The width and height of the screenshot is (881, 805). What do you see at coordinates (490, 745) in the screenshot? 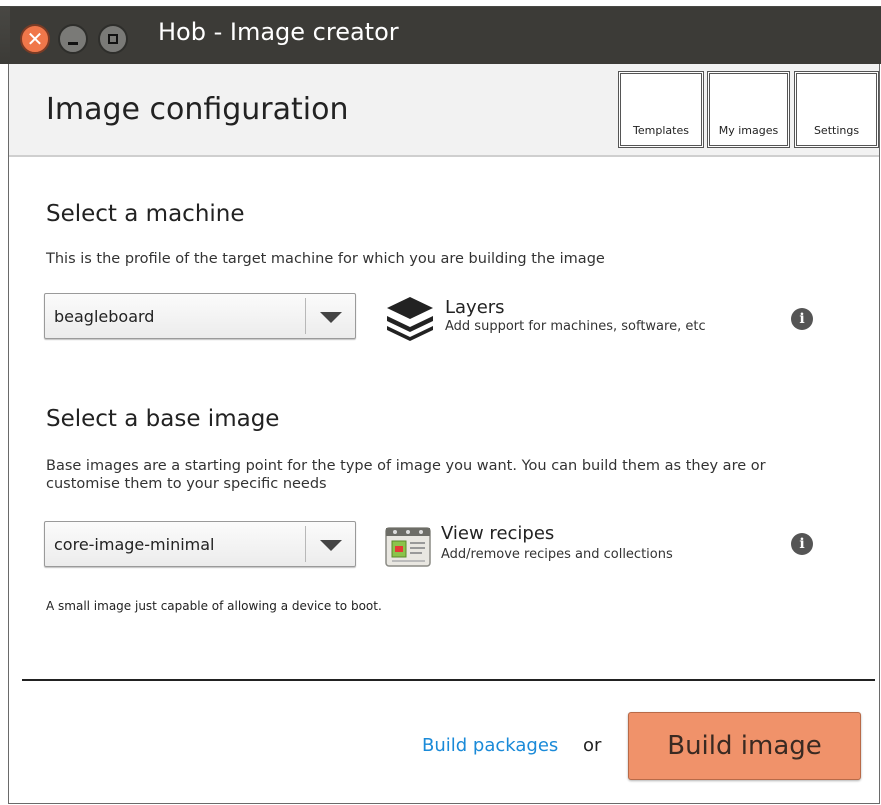
I see `build-packages-link: Build packages` at bounding box center [490, 745].